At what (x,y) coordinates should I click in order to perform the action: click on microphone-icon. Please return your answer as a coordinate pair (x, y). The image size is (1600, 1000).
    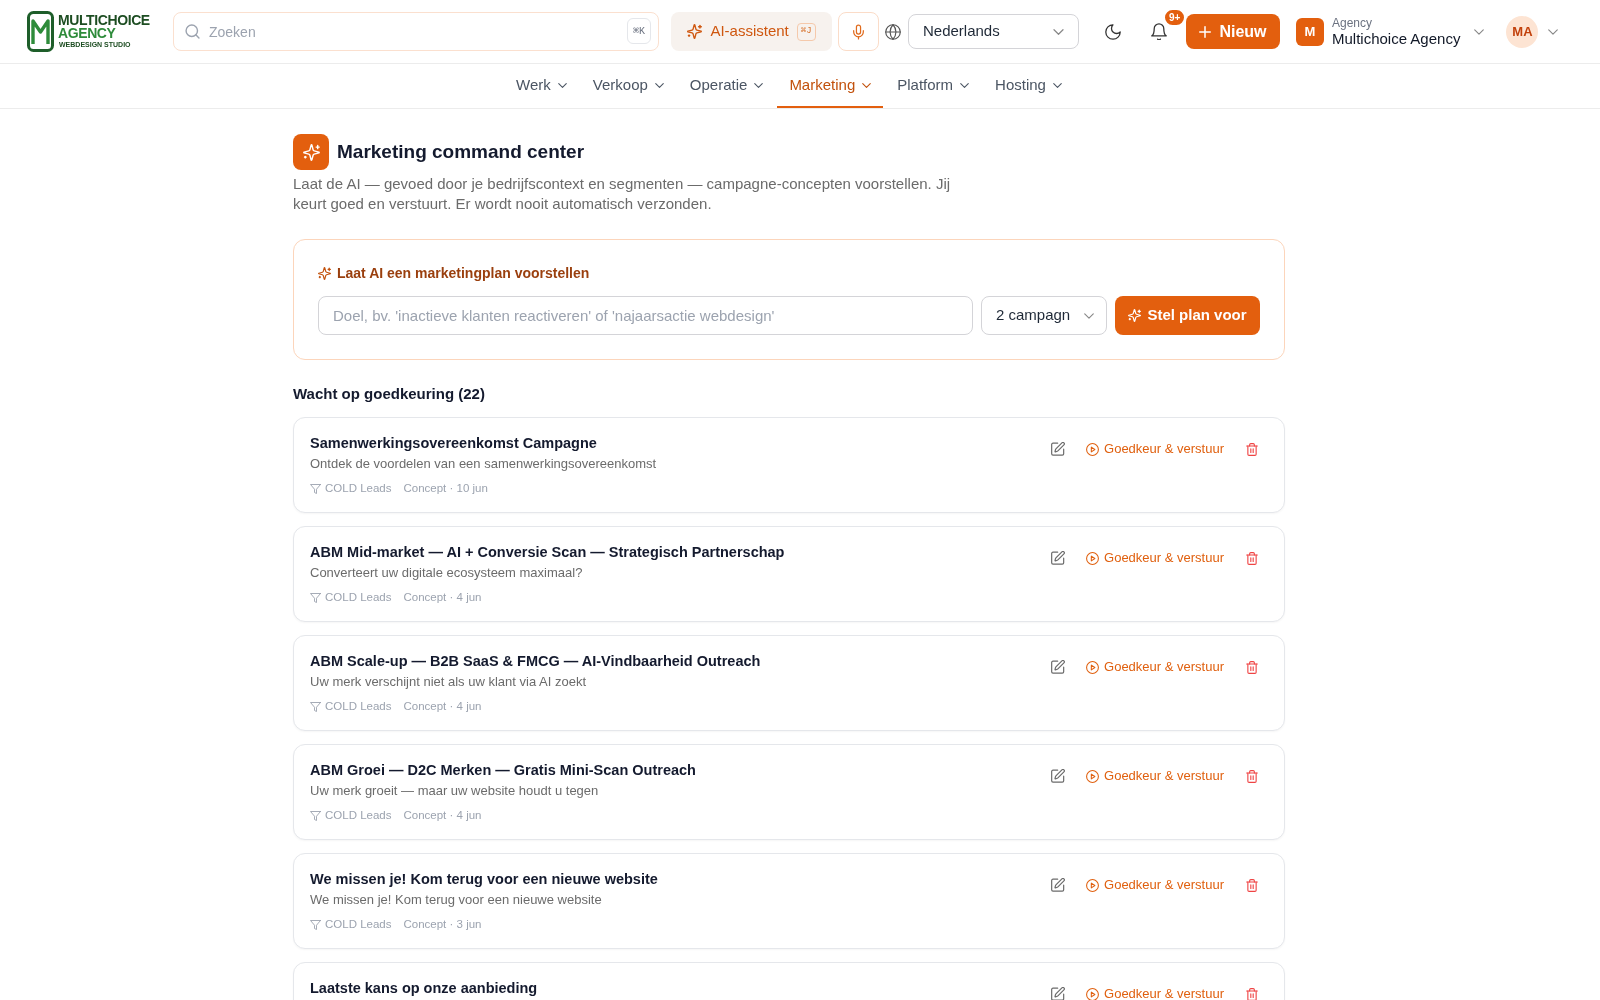
    Looking at the image, I should click on (858, 31).